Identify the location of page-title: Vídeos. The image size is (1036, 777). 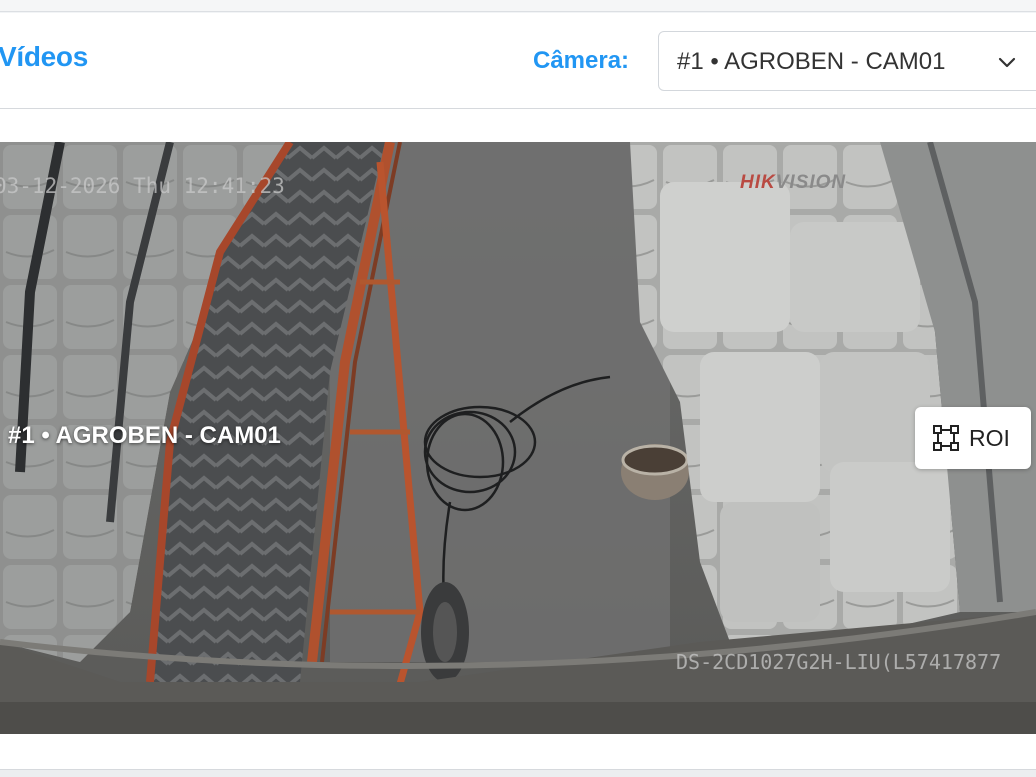
(44, 56).